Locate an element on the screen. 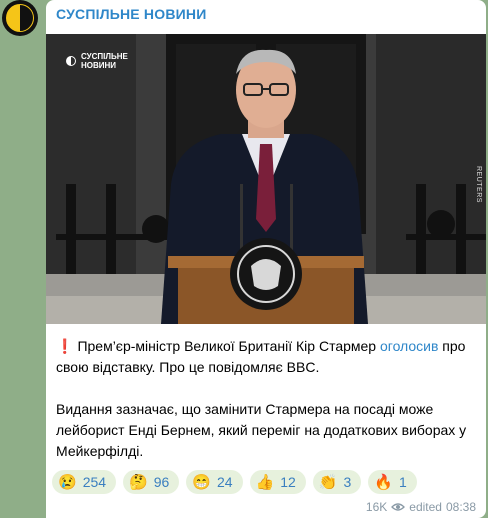 The width and height of the screenshot is (488, 518). reaction-count: 24 is located at coordinates (225, 482).